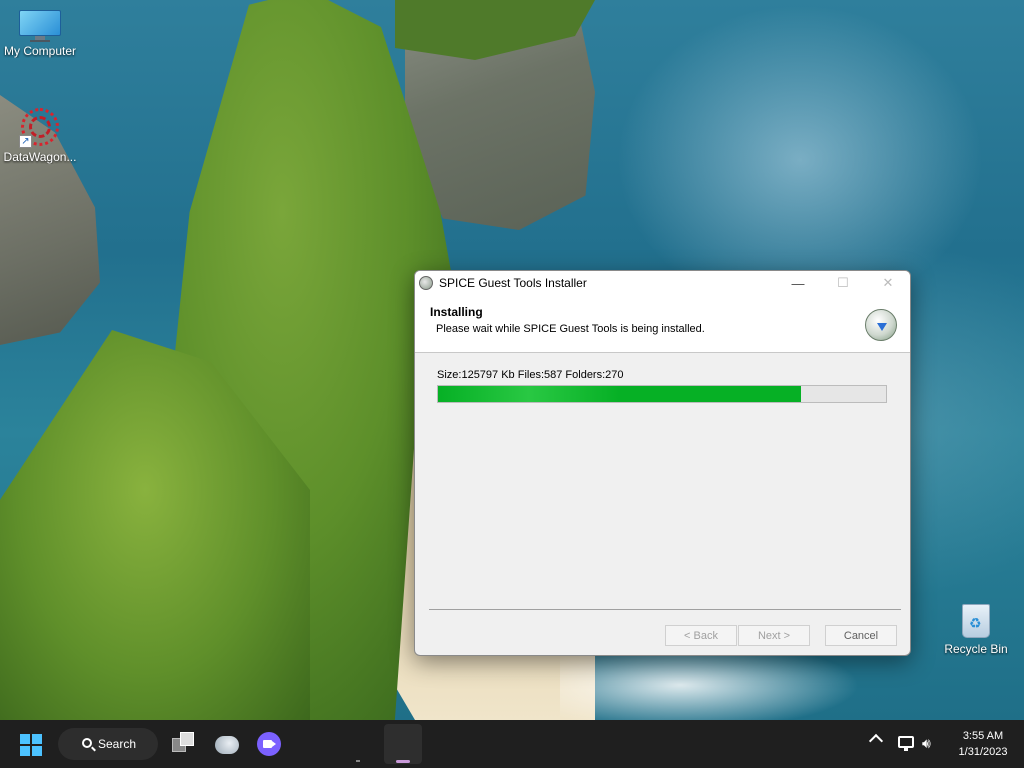  I want to click on datawagon-icon: ↗, so click(40, 127).